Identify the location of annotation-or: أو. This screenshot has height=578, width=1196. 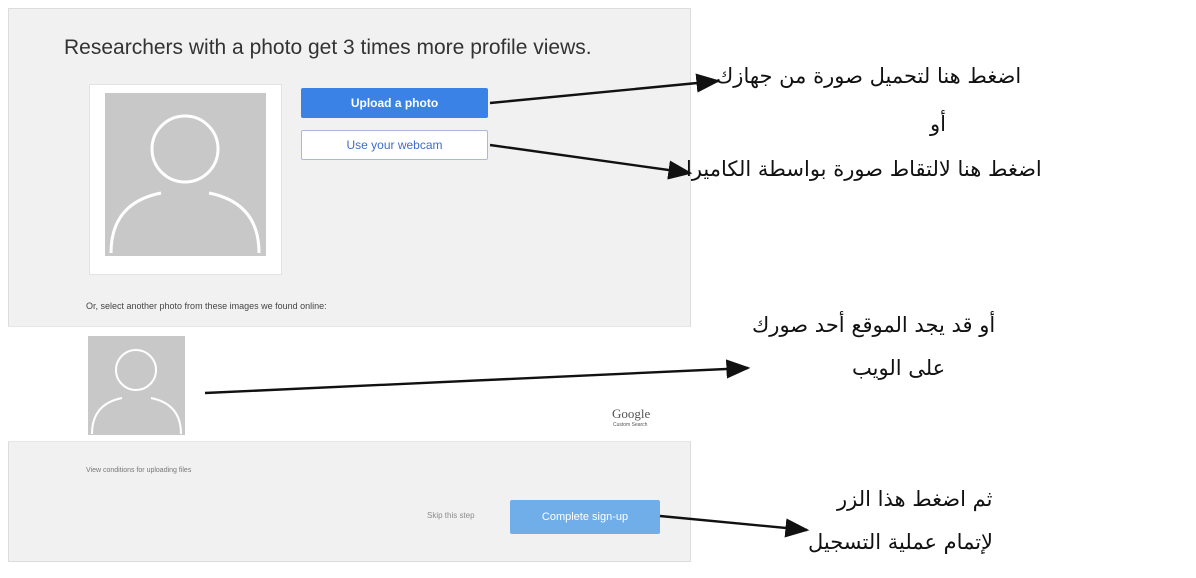
(938, 124).